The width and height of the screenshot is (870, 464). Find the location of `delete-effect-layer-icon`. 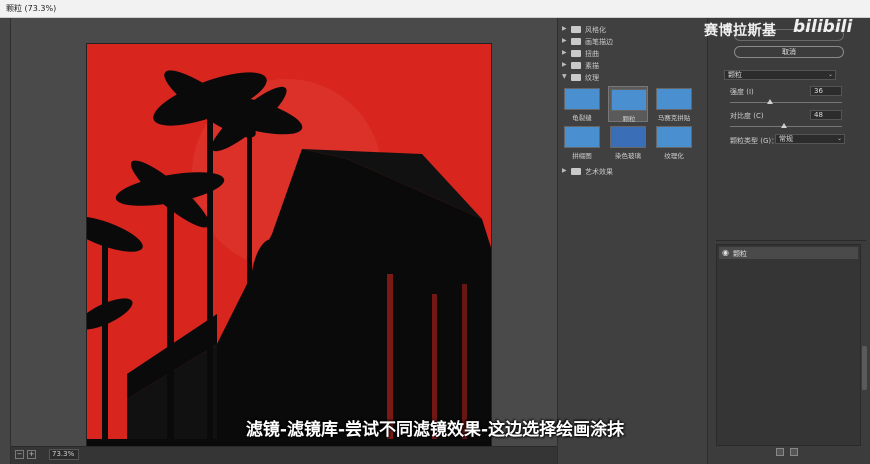

delete-effect-layer-icon is located at coordinates (794, 452).